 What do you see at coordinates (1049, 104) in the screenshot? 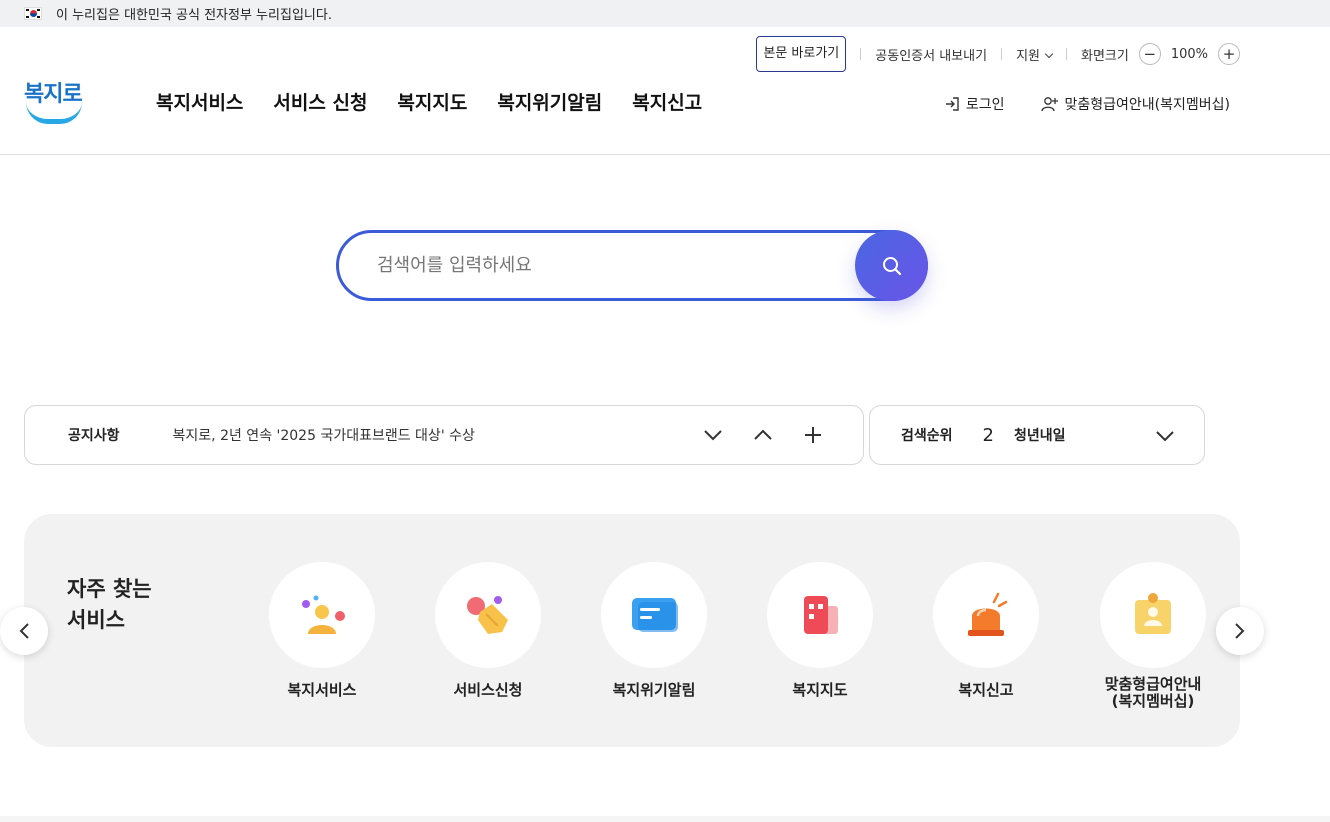
I see `user-plus-icon` at bounding box center [1049, 104].